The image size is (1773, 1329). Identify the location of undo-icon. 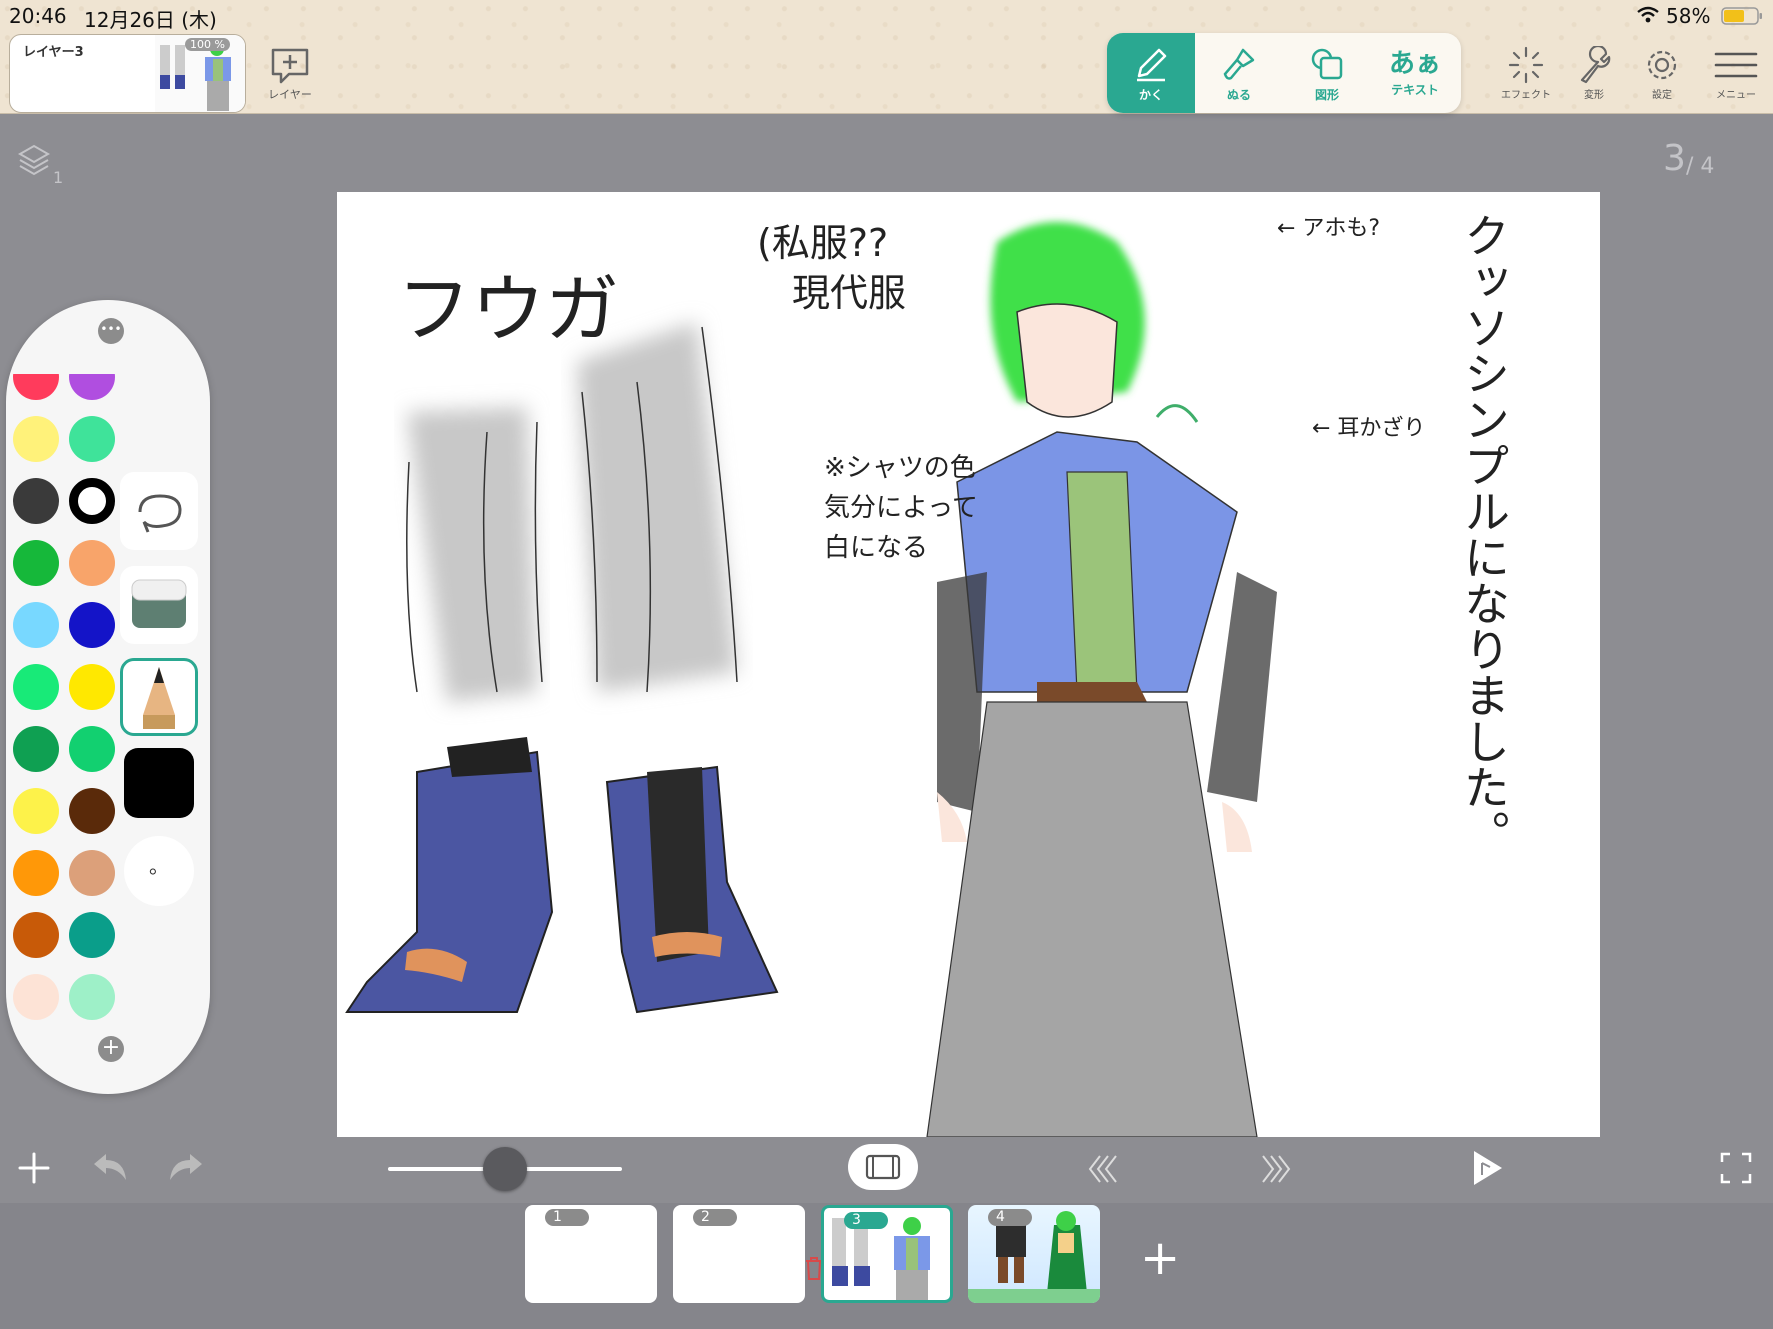
(110, 1170).